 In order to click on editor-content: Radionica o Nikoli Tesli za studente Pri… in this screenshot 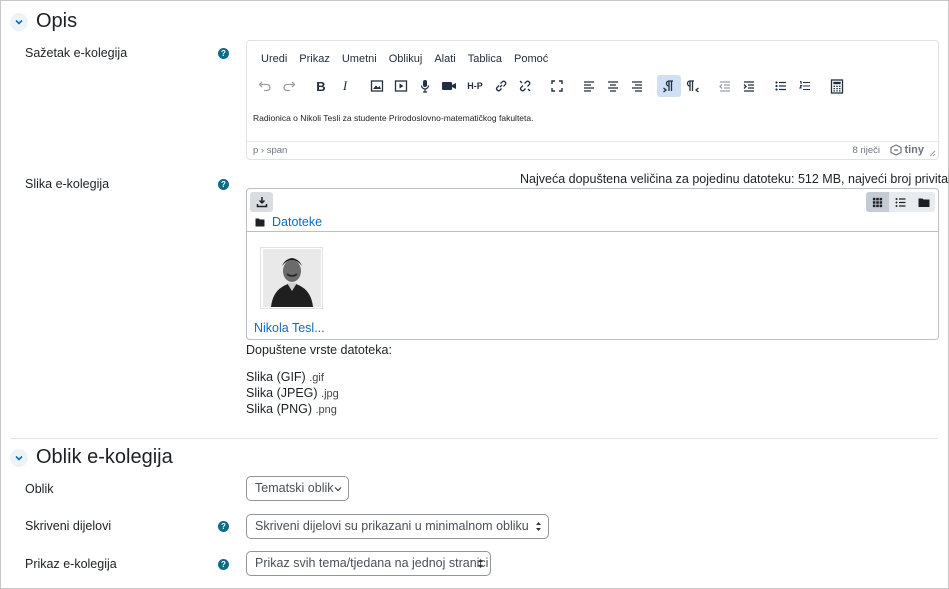, I will do `click(393, 118)`.